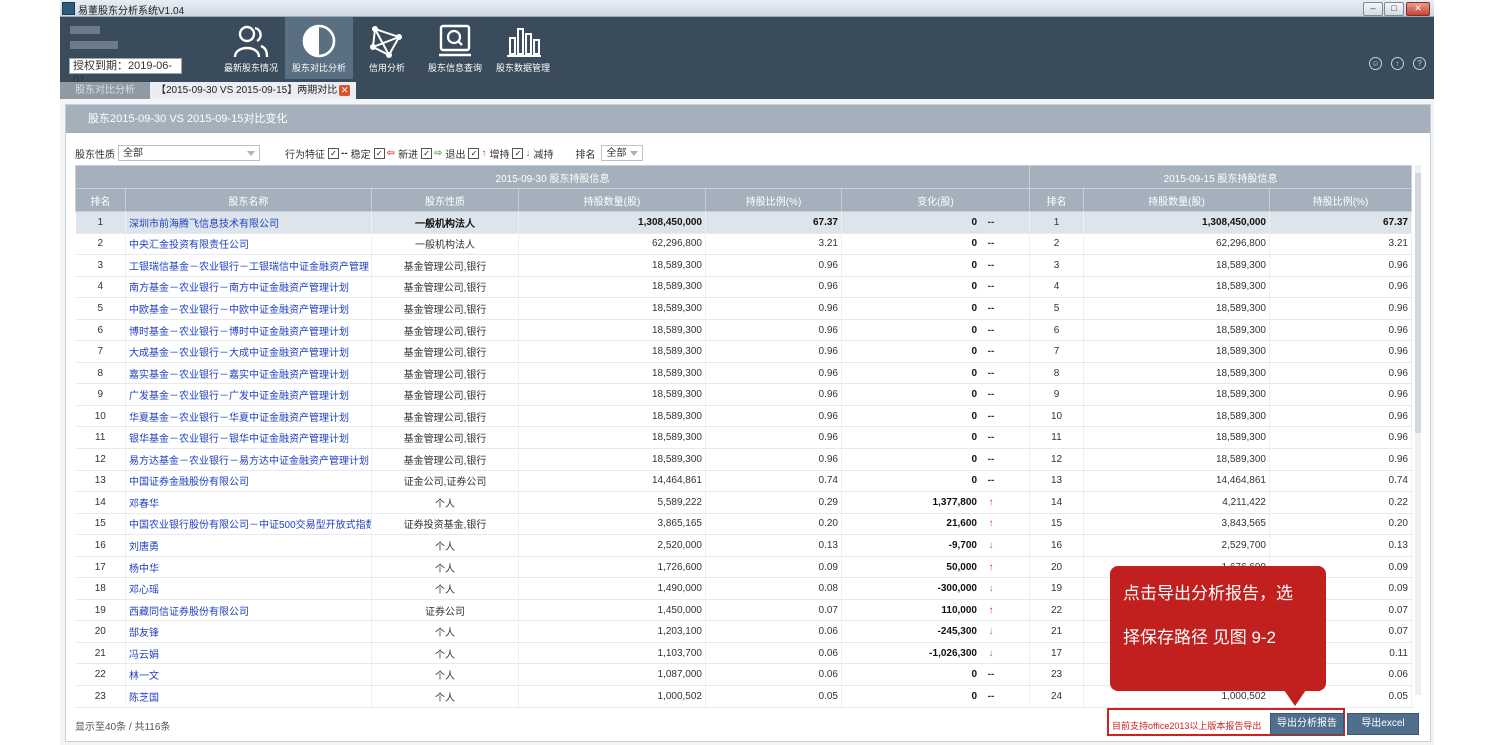 This screenshot has width=1494, height=745. I want to click on user-circle-icon: ☺, so click(1375, 63).